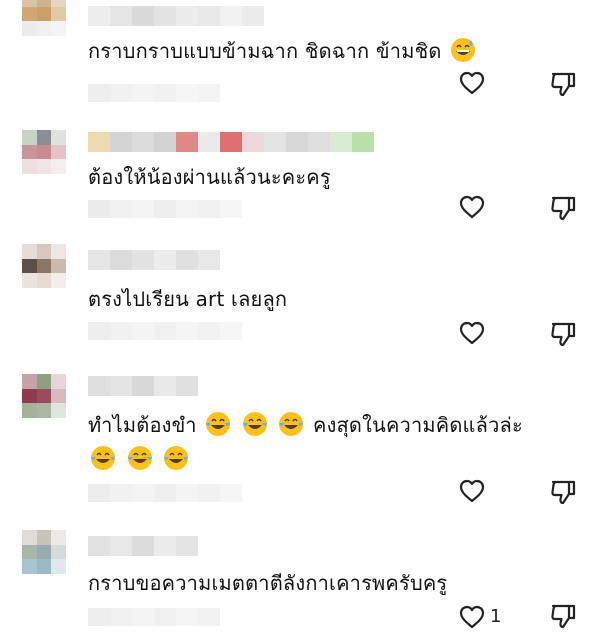 The height and width of the screenshot is (634, 600). Describe the element at coordinates (463, 50) in the screenshot. I see `sweat-smile-emoji` at that location.